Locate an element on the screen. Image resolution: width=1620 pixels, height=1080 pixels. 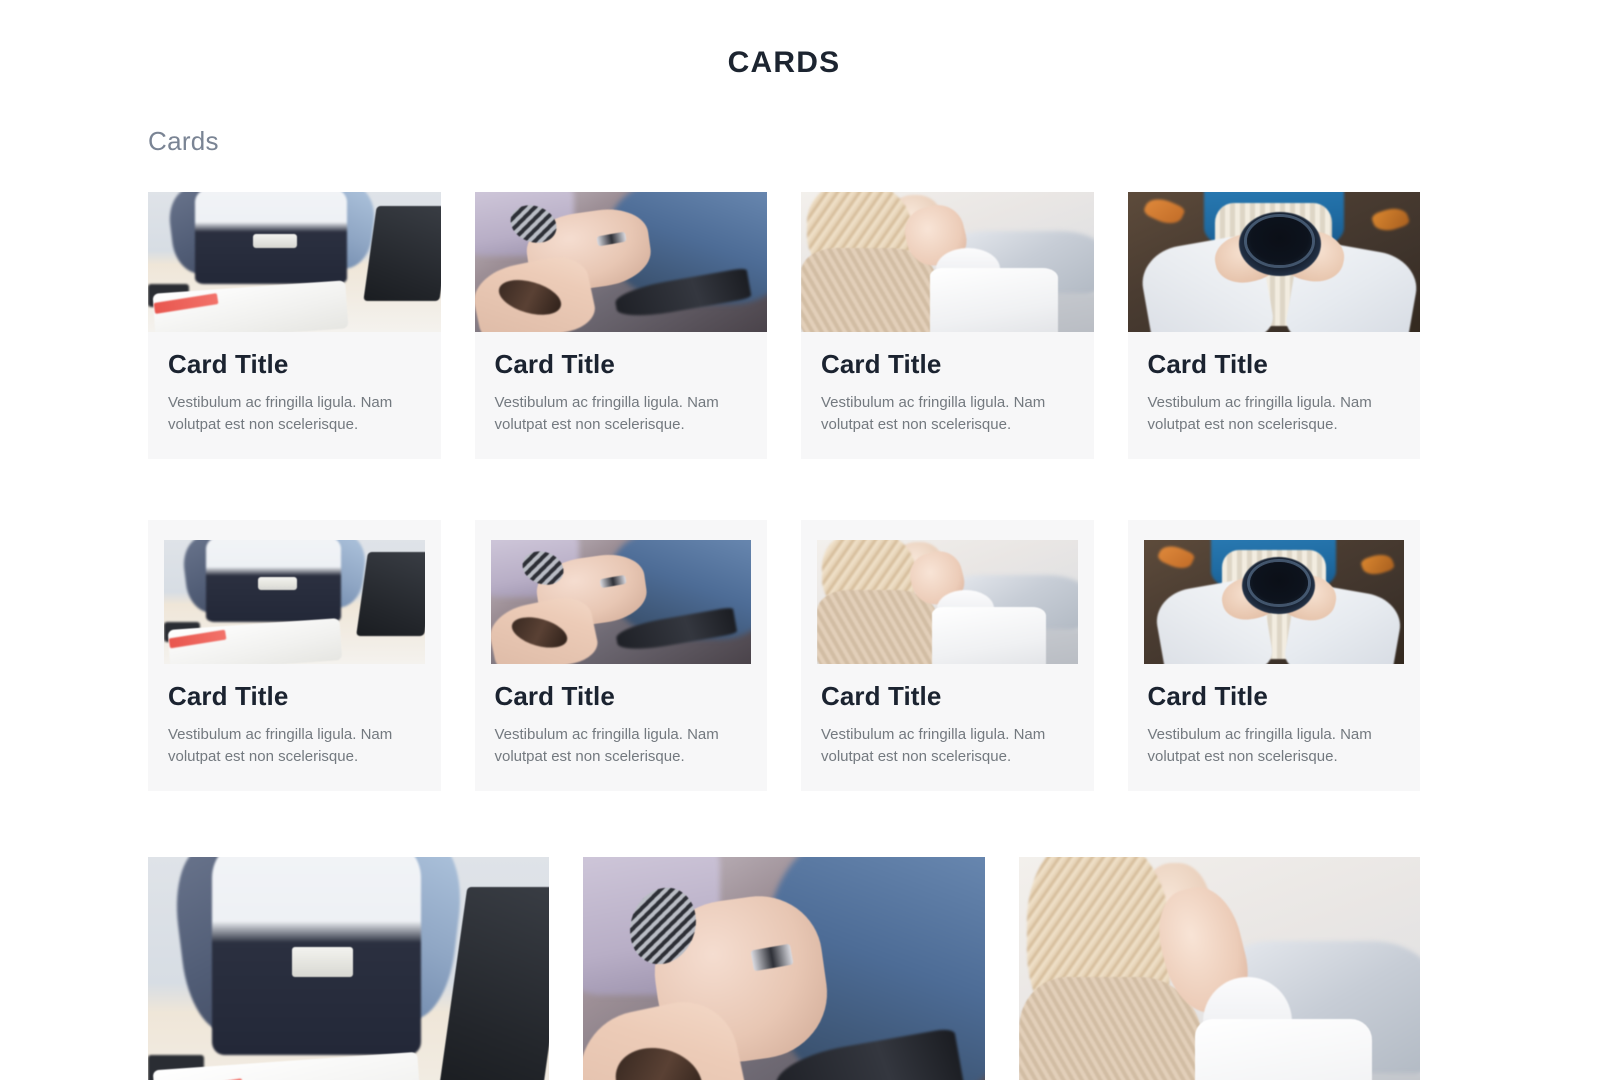
page-title: CARDS is located at coordinates (784, 62).